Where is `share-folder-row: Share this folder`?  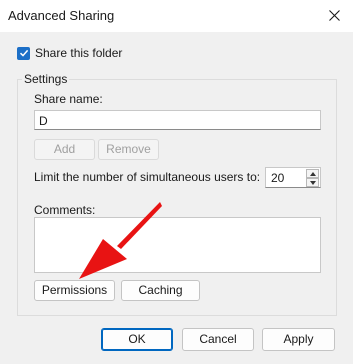
share-folder-row: Share this folder is located at coordinates (69, 53).